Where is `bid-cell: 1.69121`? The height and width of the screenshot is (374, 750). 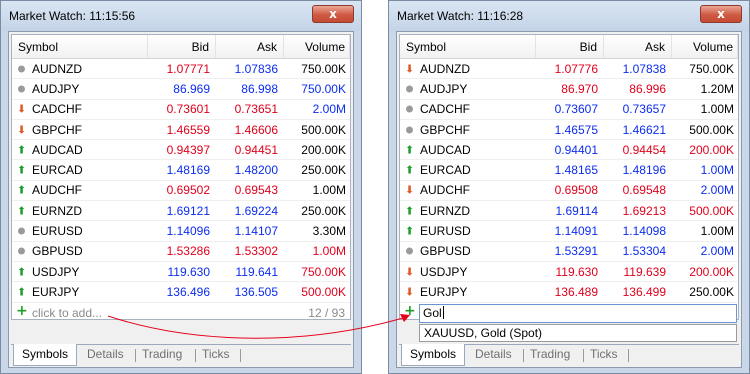 bid-cell: 1.69121 is located at coordinates (188, 210).